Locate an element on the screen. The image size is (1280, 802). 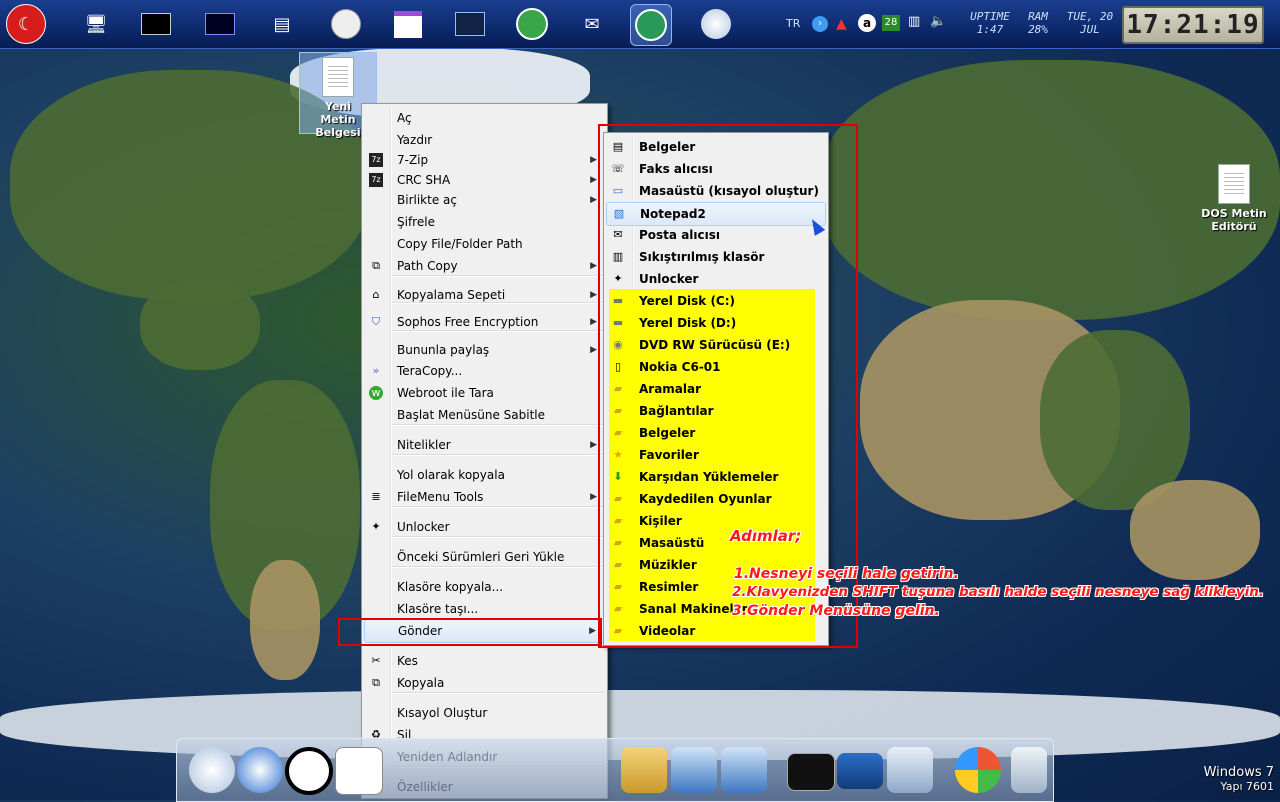
context-menu-item: Nitelikler ▶ is located at coordinates (484, 445).